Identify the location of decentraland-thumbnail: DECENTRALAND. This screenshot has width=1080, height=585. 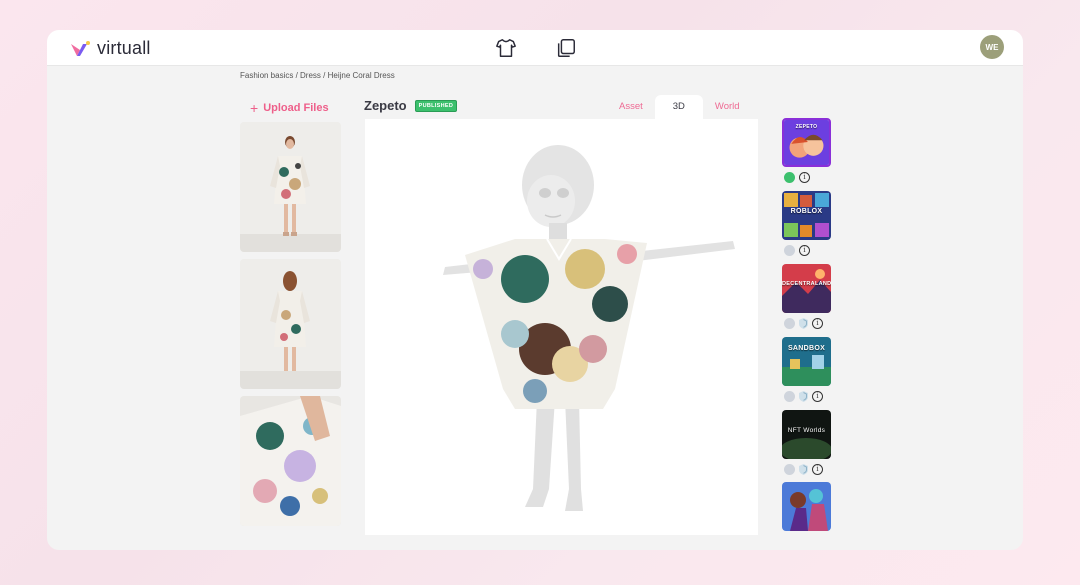
(806, 288).